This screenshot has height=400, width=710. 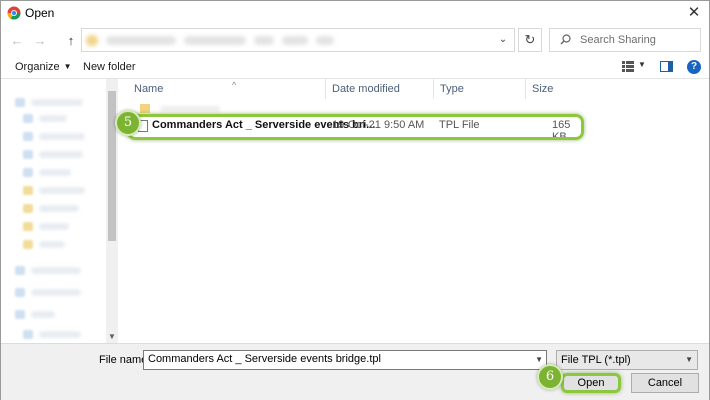 I want to click on scroll-down-icon: ▼, so click(x=112, y=337).